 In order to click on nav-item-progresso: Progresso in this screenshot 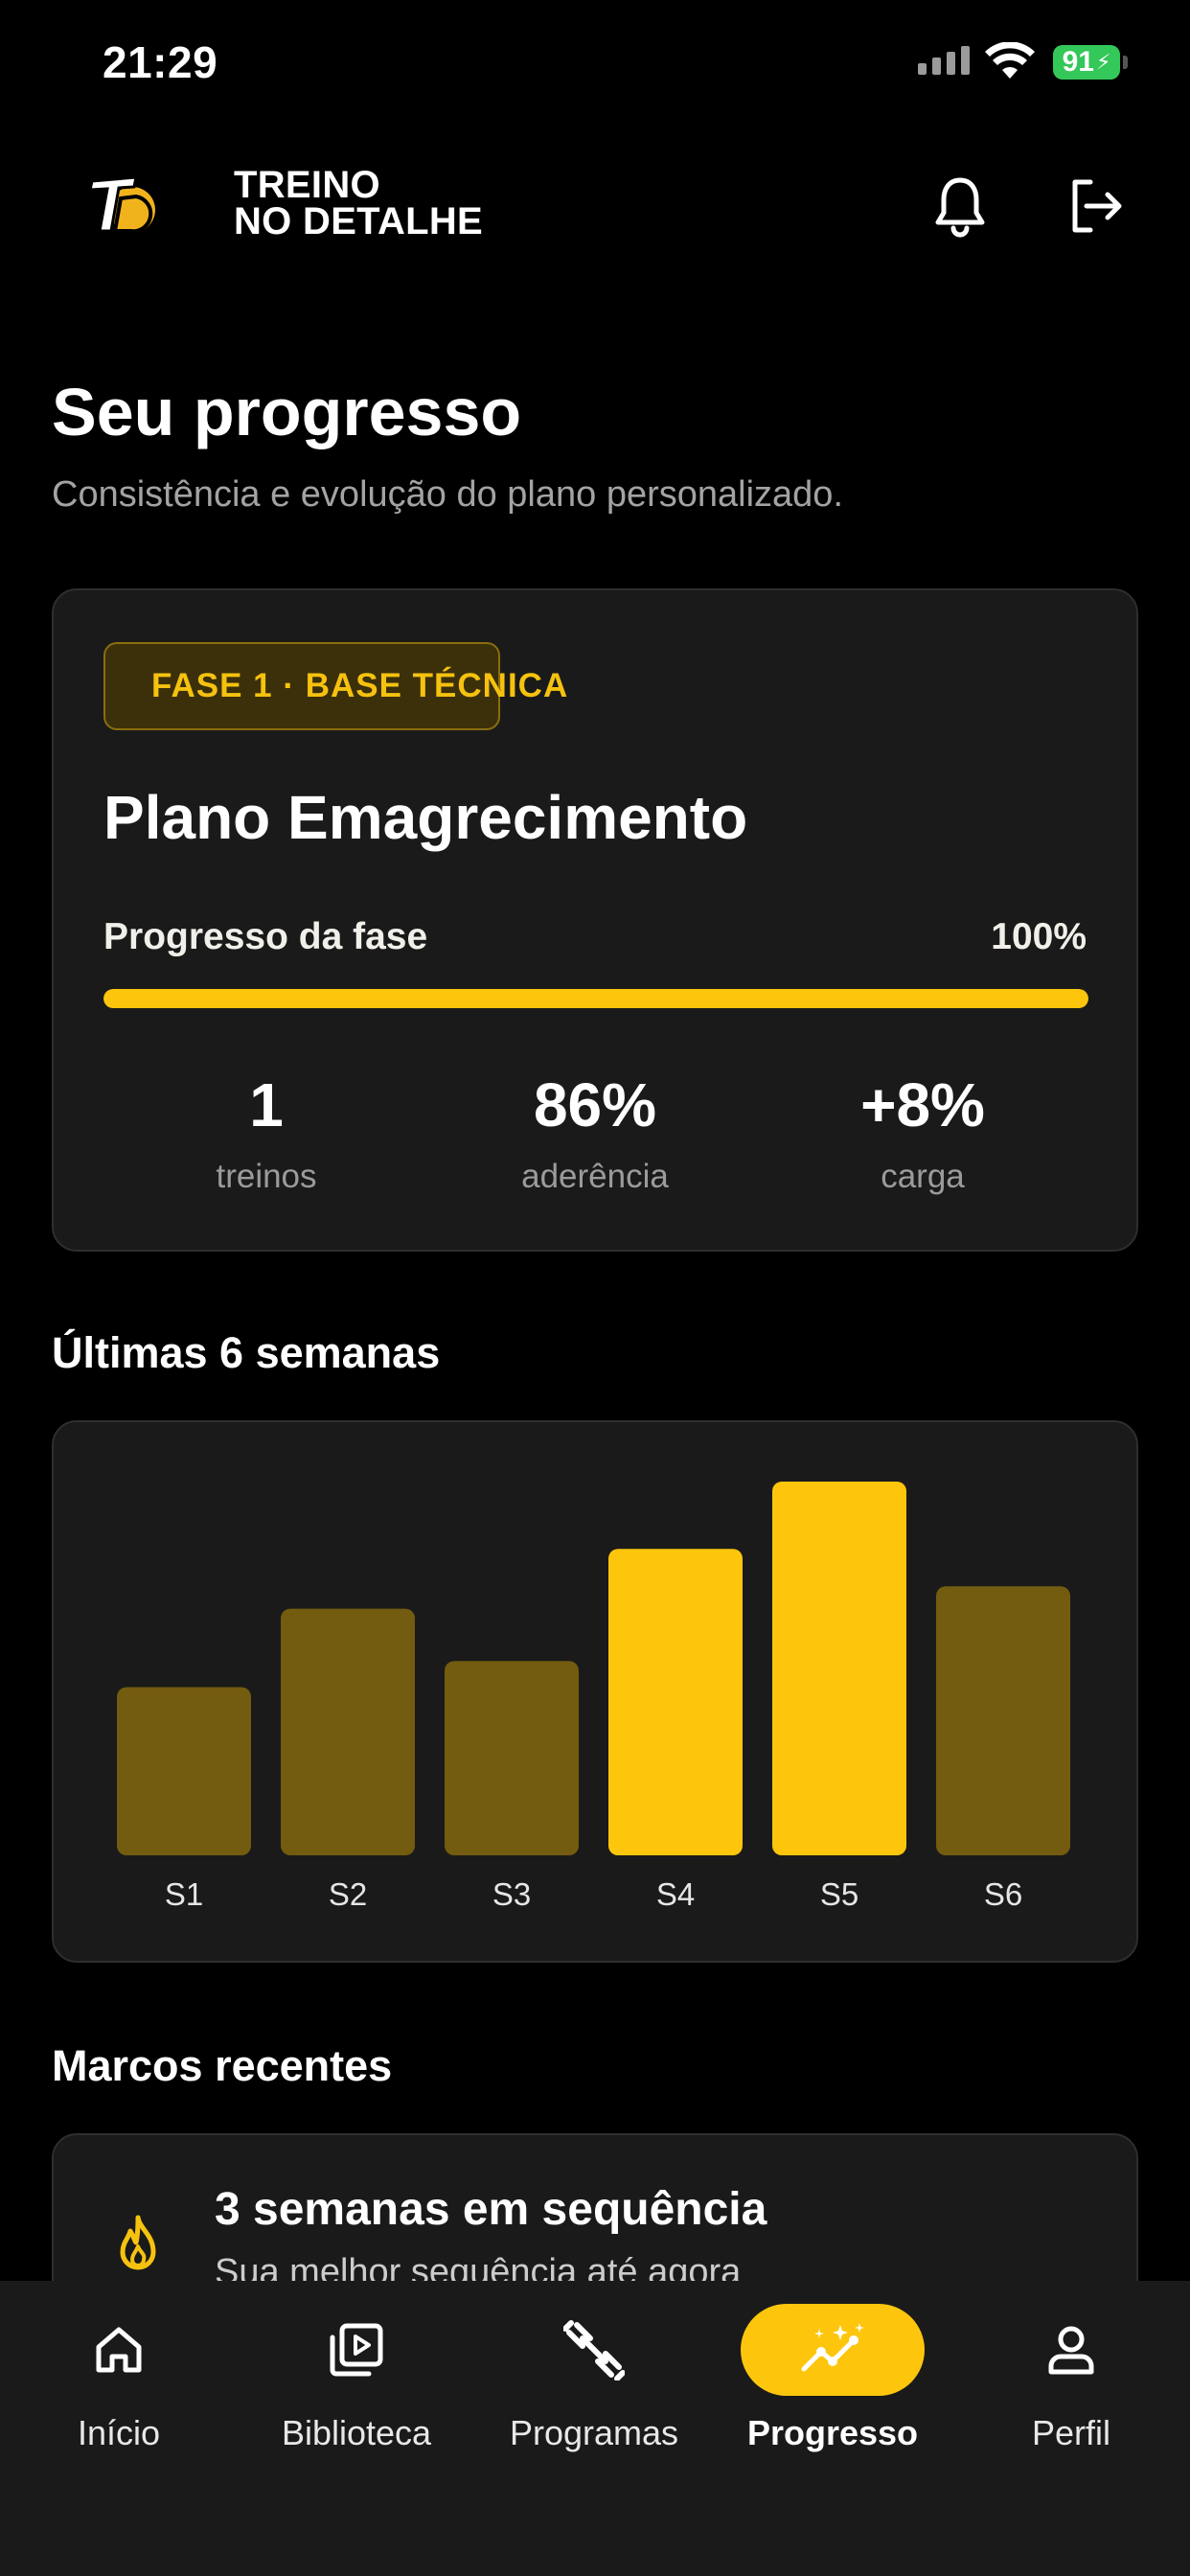, I will do `click(833, 2376)`.